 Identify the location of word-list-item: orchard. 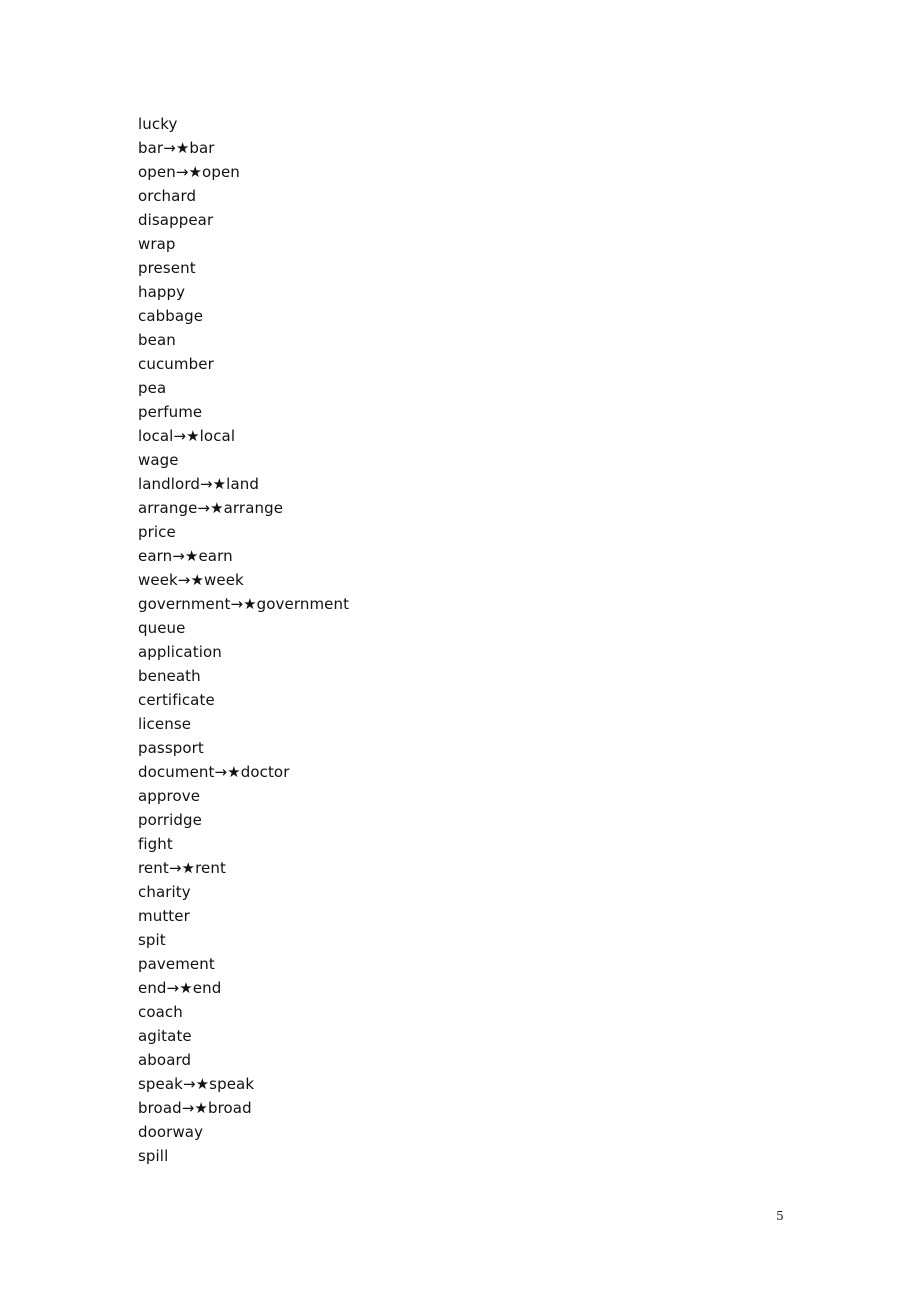
(167, 196).